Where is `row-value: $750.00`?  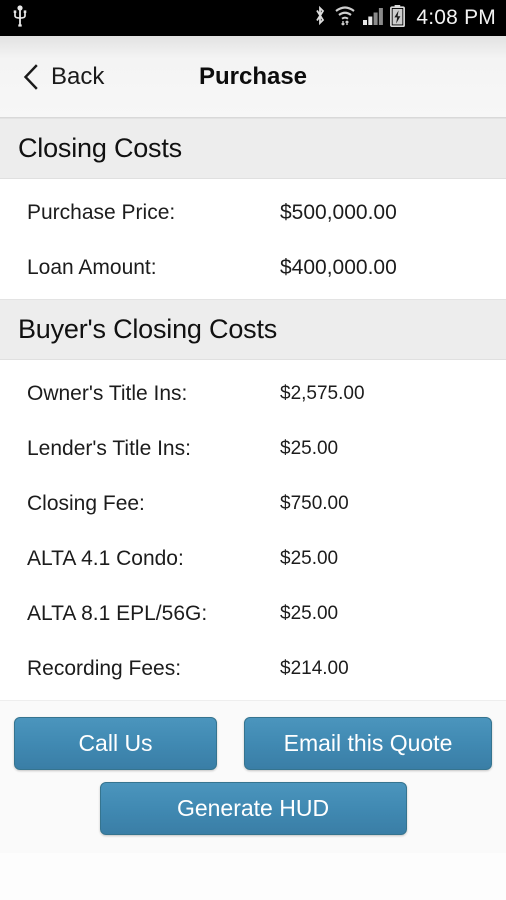
row-value: $750.00 is located at coordinates (314, 503).